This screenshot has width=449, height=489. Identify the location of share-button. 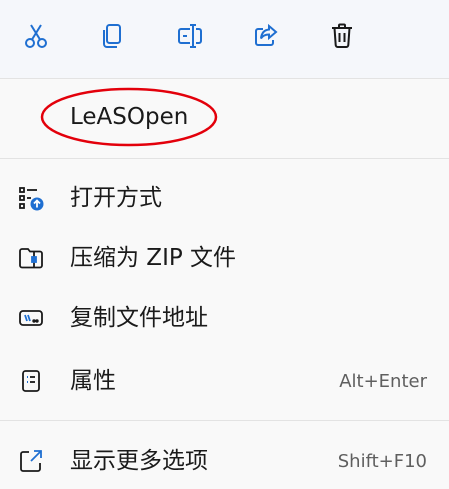
(266, 36).